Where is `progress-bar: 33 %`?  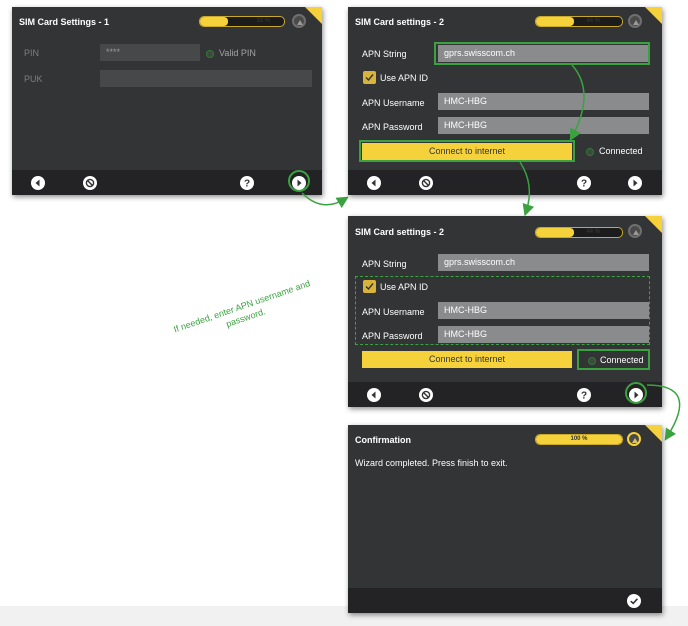 progress-bar: 33 % is located at coordinates (242, 21).